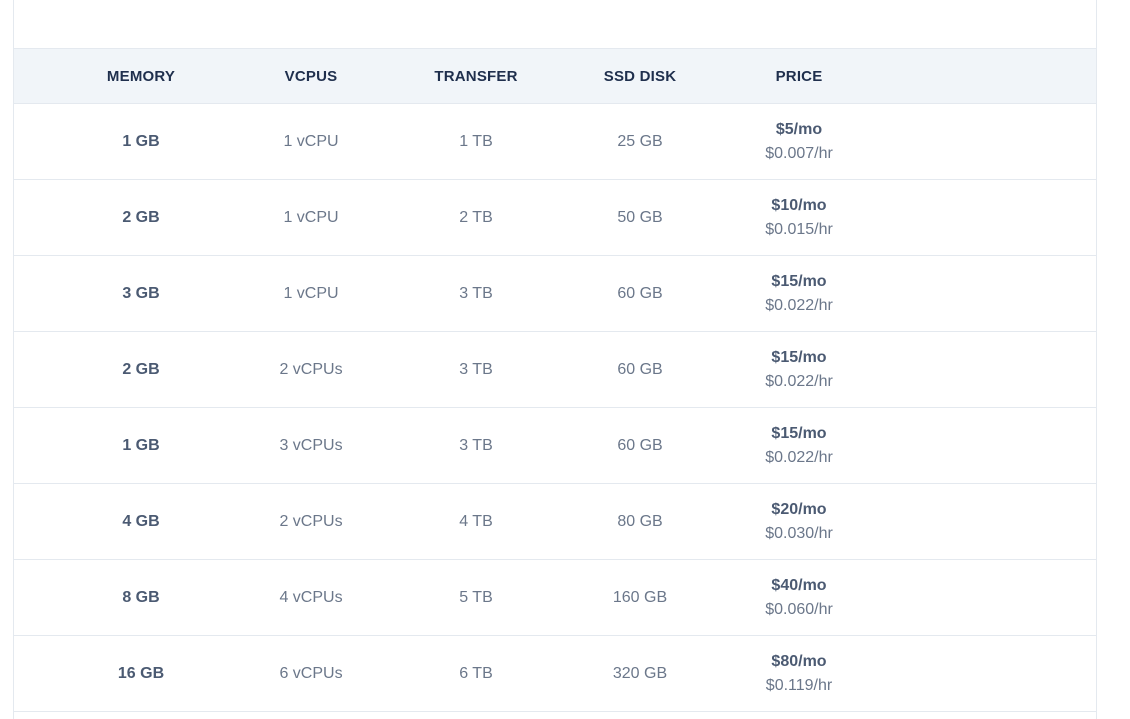  What do you see at coordinates (311, 445) in the screenshot?
I see `vcpus-cell: 3 vCPUs` at bounding box center [311, 445].